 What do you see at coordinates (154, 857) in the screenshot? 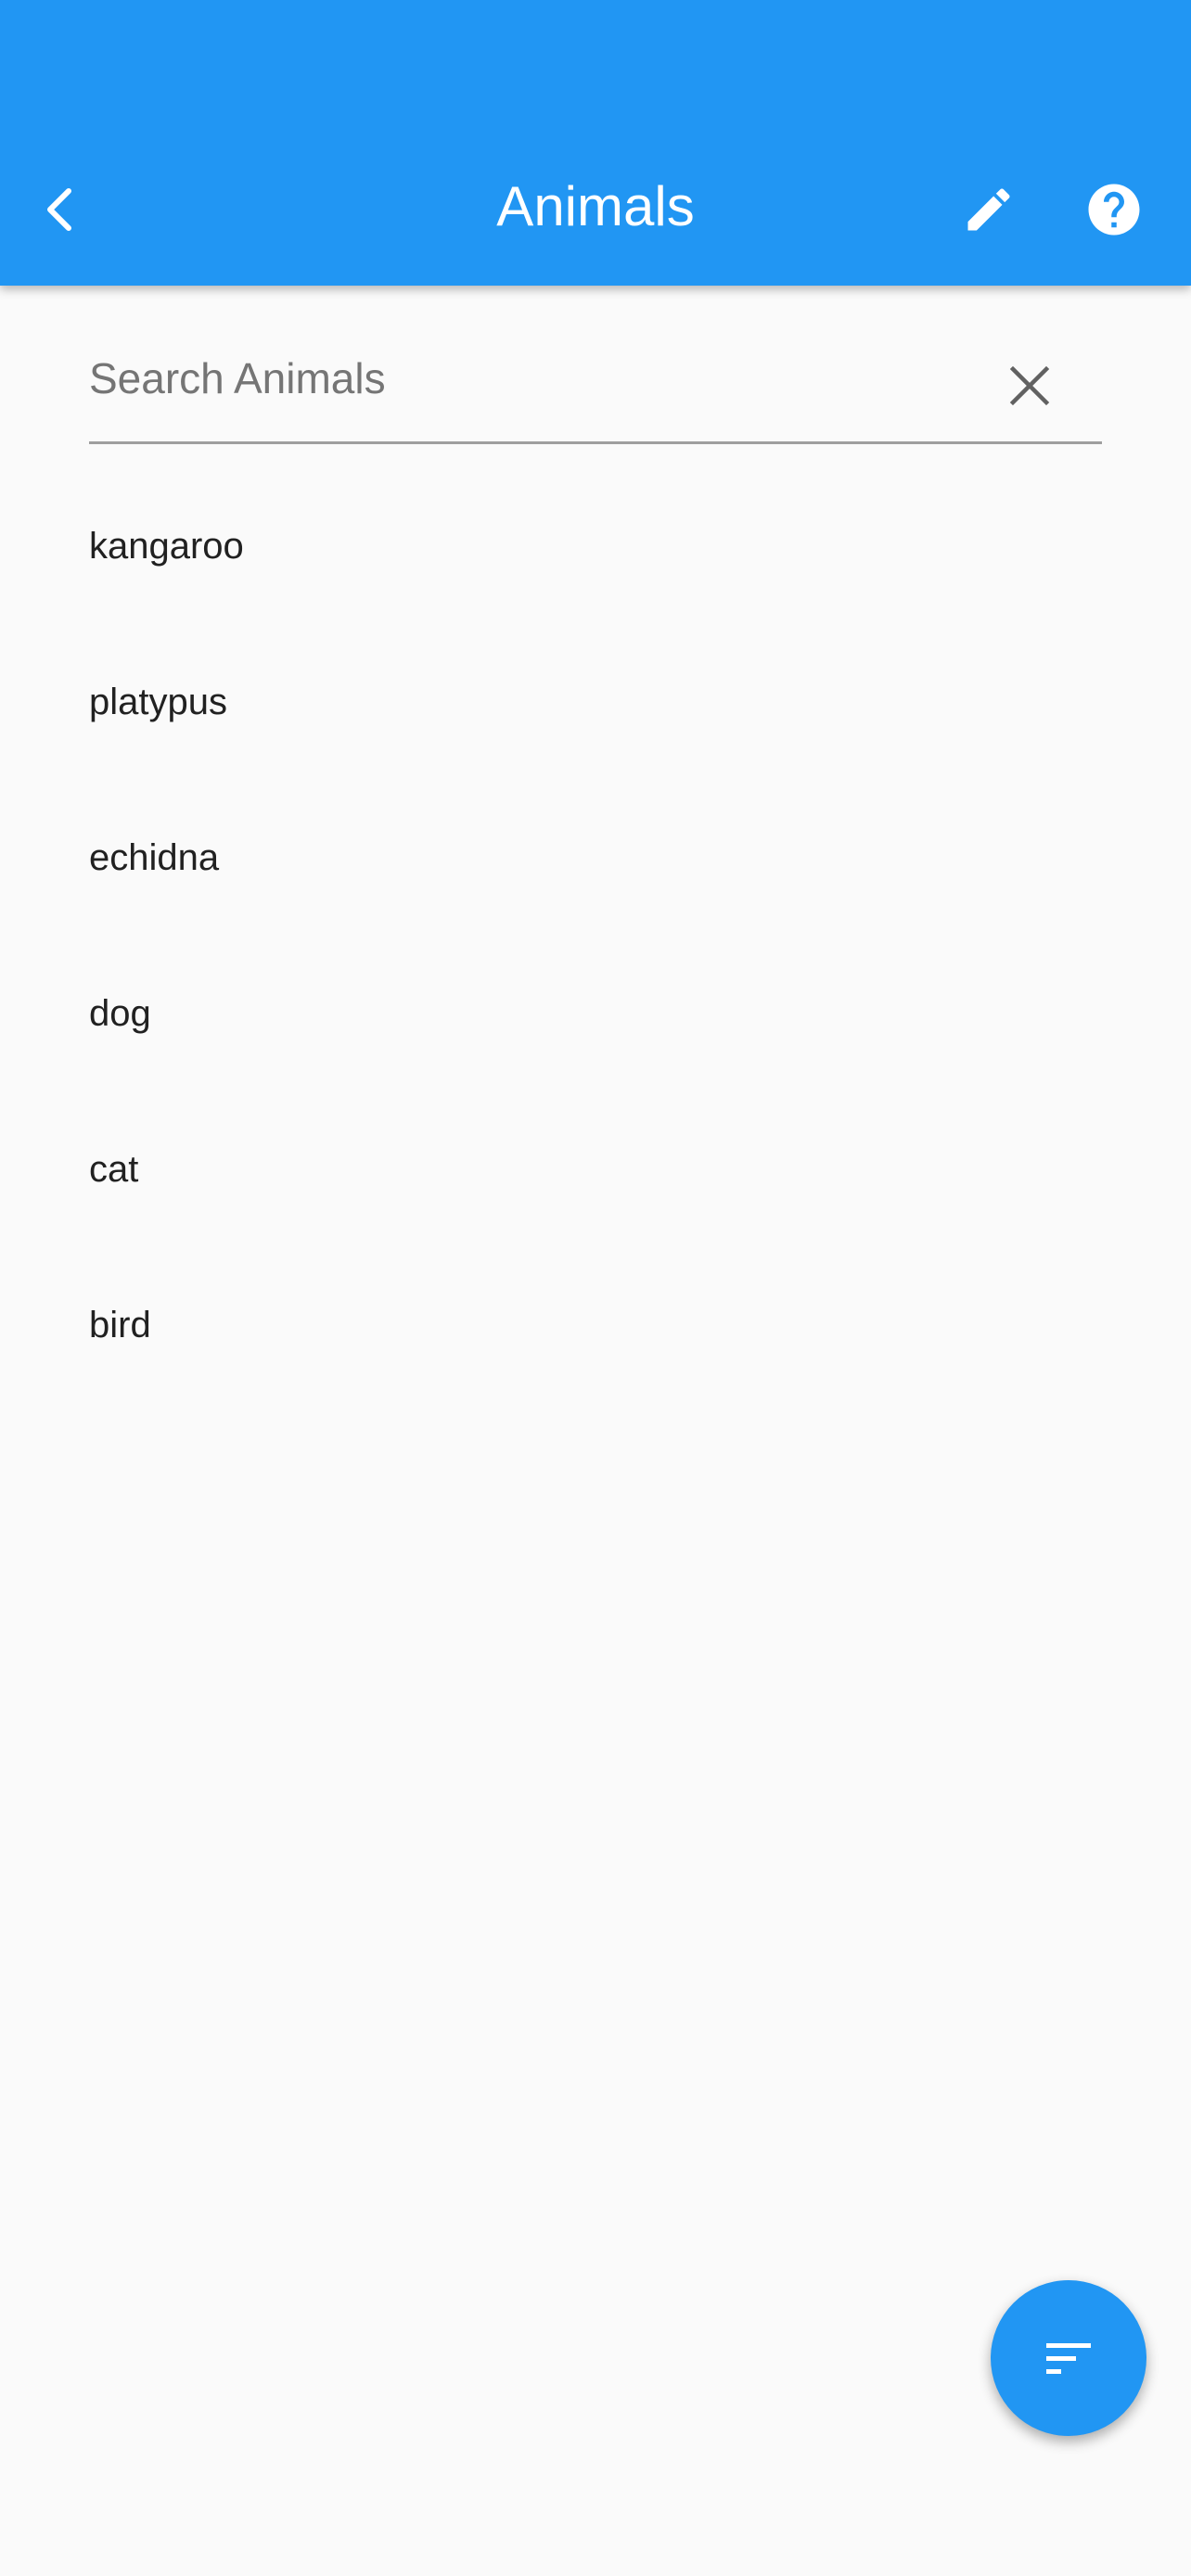
I see `list-item-label: echidna` at bounding box center [154, 857].